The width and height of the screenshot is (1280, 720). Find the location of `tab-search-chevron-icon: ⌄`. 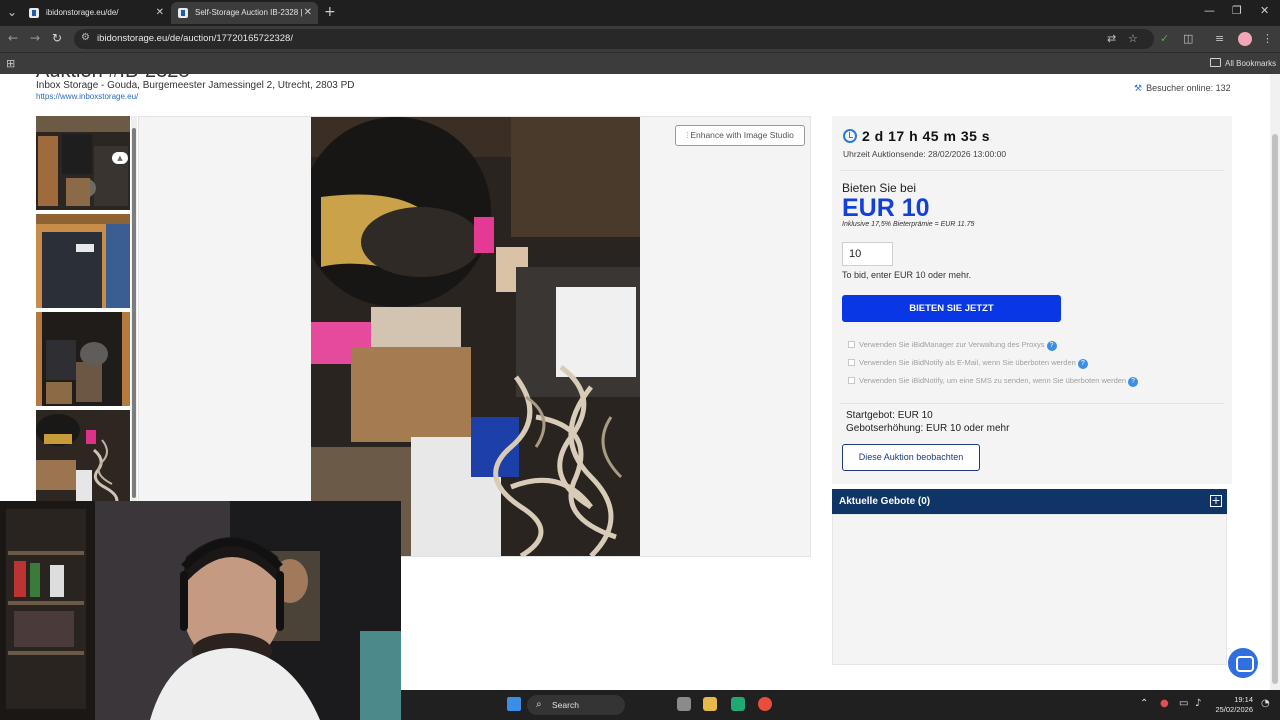

tab-search-chevron-icon: ⌄ is located at coordinates (12, 12).